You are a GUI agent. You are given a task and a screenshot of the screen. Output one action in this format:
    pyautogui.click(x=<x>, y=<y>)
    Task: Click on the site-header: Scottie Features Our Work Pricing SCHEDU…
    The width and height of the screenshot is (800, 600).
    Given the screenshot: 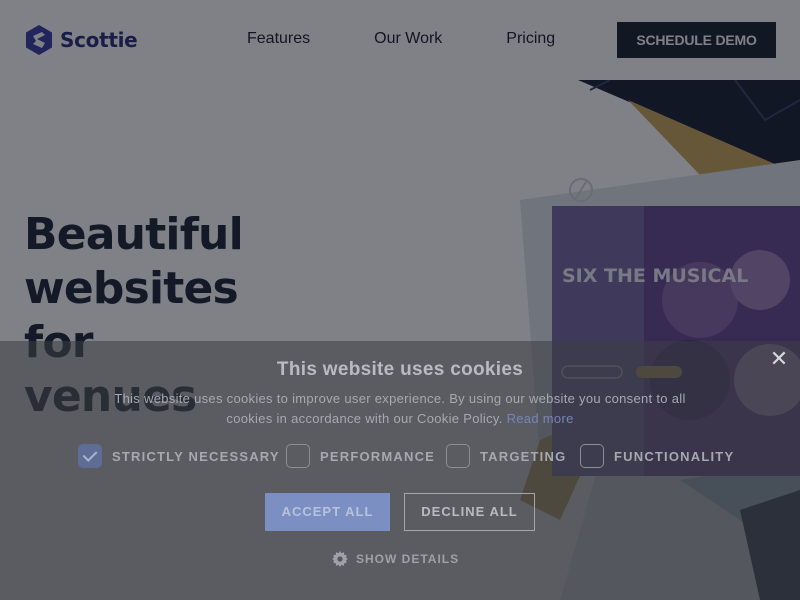 What is the action you would take?
    pyautogui.click(x=400, y=40)
    